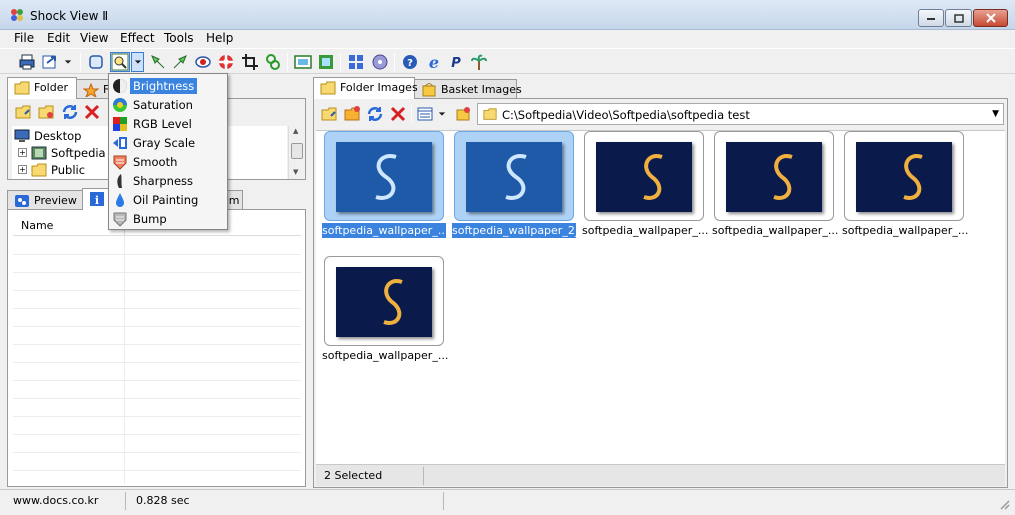 This screenshot has height=515, width=1015. What do you see at coordinates (434, 62) in the screenshot?
I see `browser-button: e` at bounding box center [434, 62].